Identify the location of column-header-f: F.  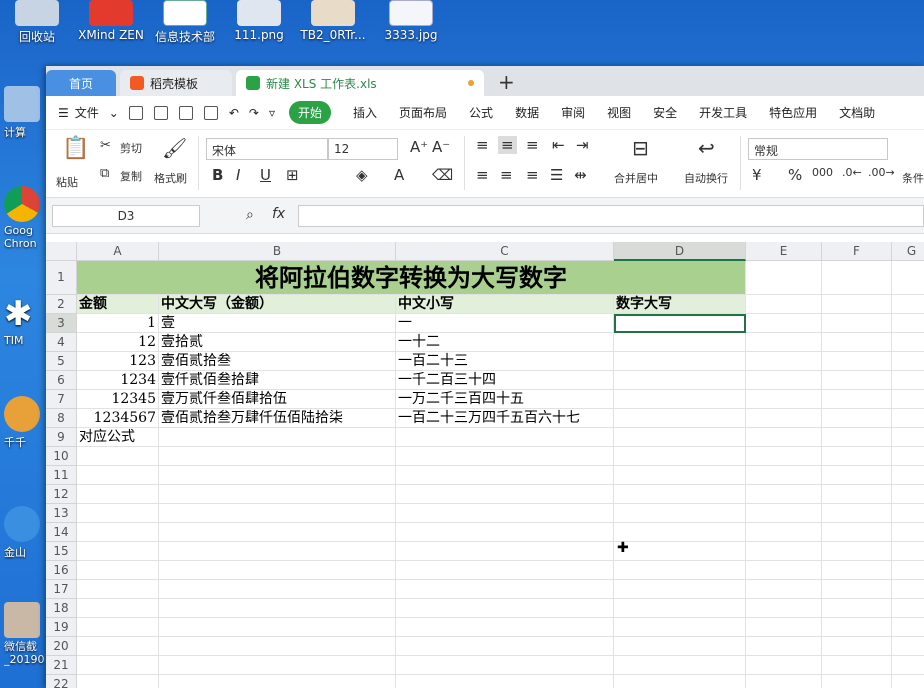
(857, 251).